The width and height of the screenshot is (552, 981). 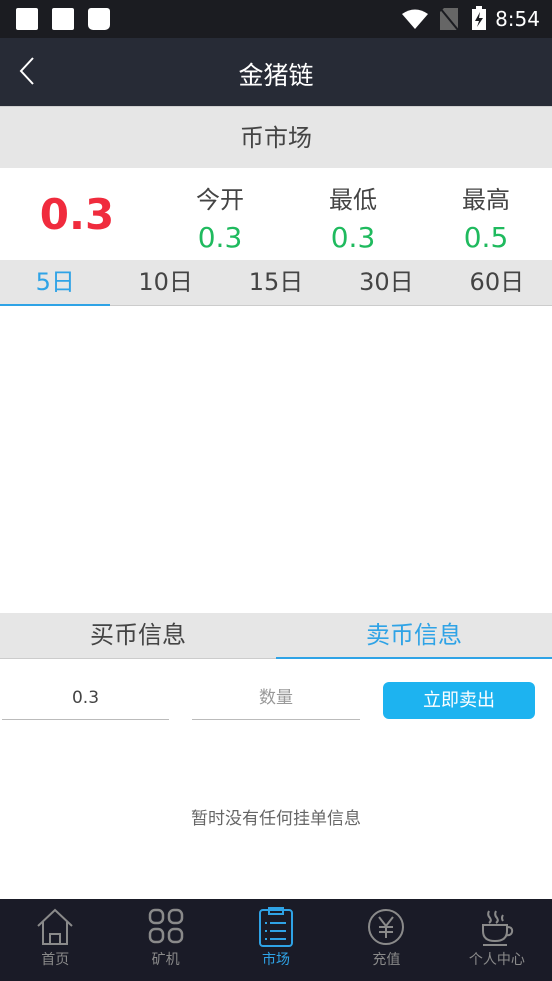 What do you see at coordinates (99, 19) in the screenshot?
I see `bag-icon` at bounding box center [99, 19].